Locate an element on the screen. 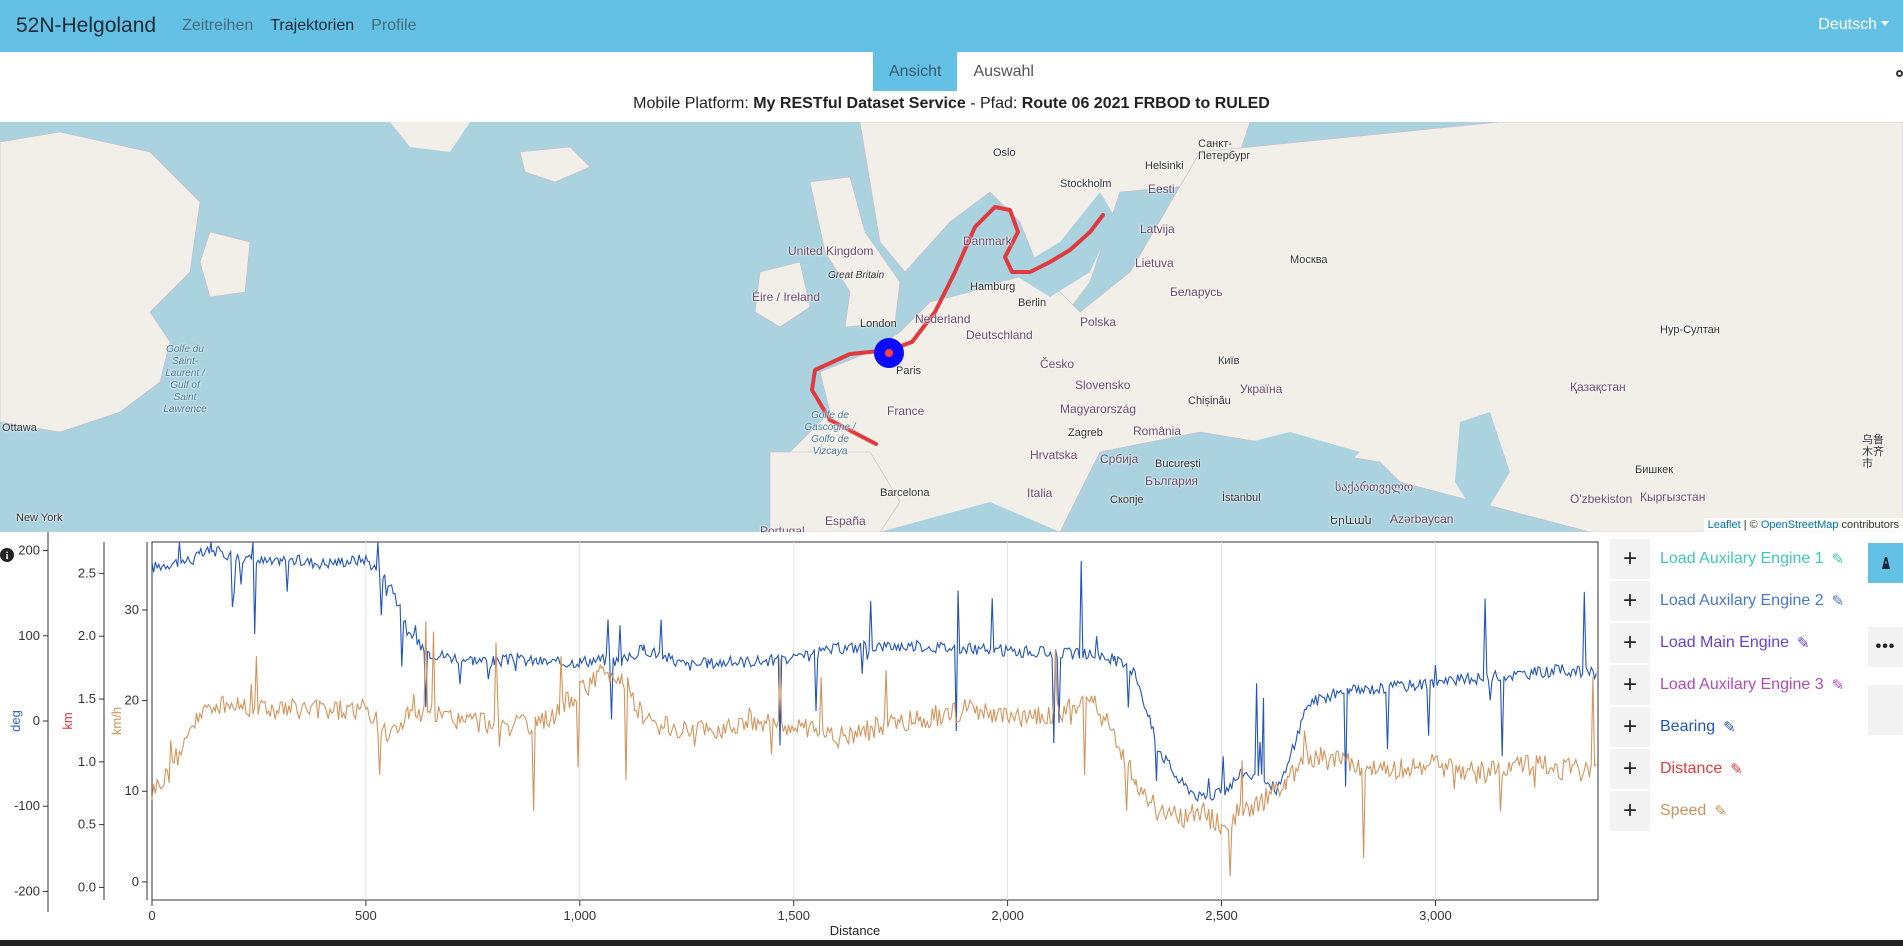 The height and width of the screenshot is (946, 1903). y-tick-label: 0 is located at coordinates (135, 881).